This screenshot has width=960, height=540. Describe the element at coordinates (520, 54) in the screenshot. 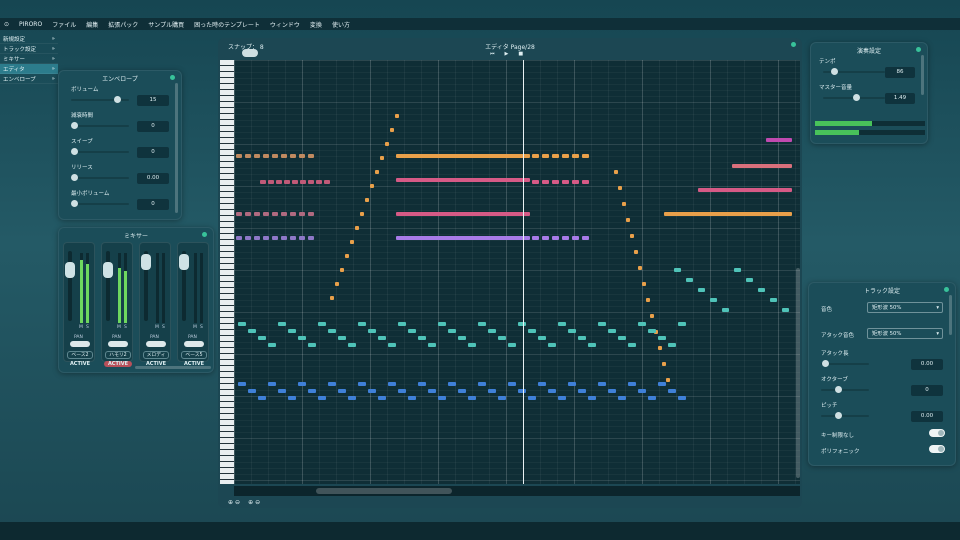

I see `stop-icon: ■` at that location.